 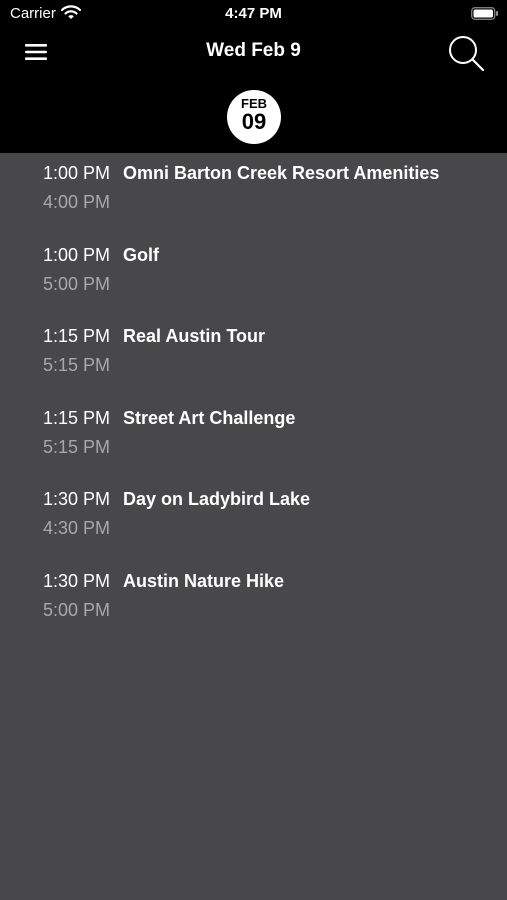 I want to click on event-row: 1:00 PM Golf 5:00 PM, so click(x=253, y=276).